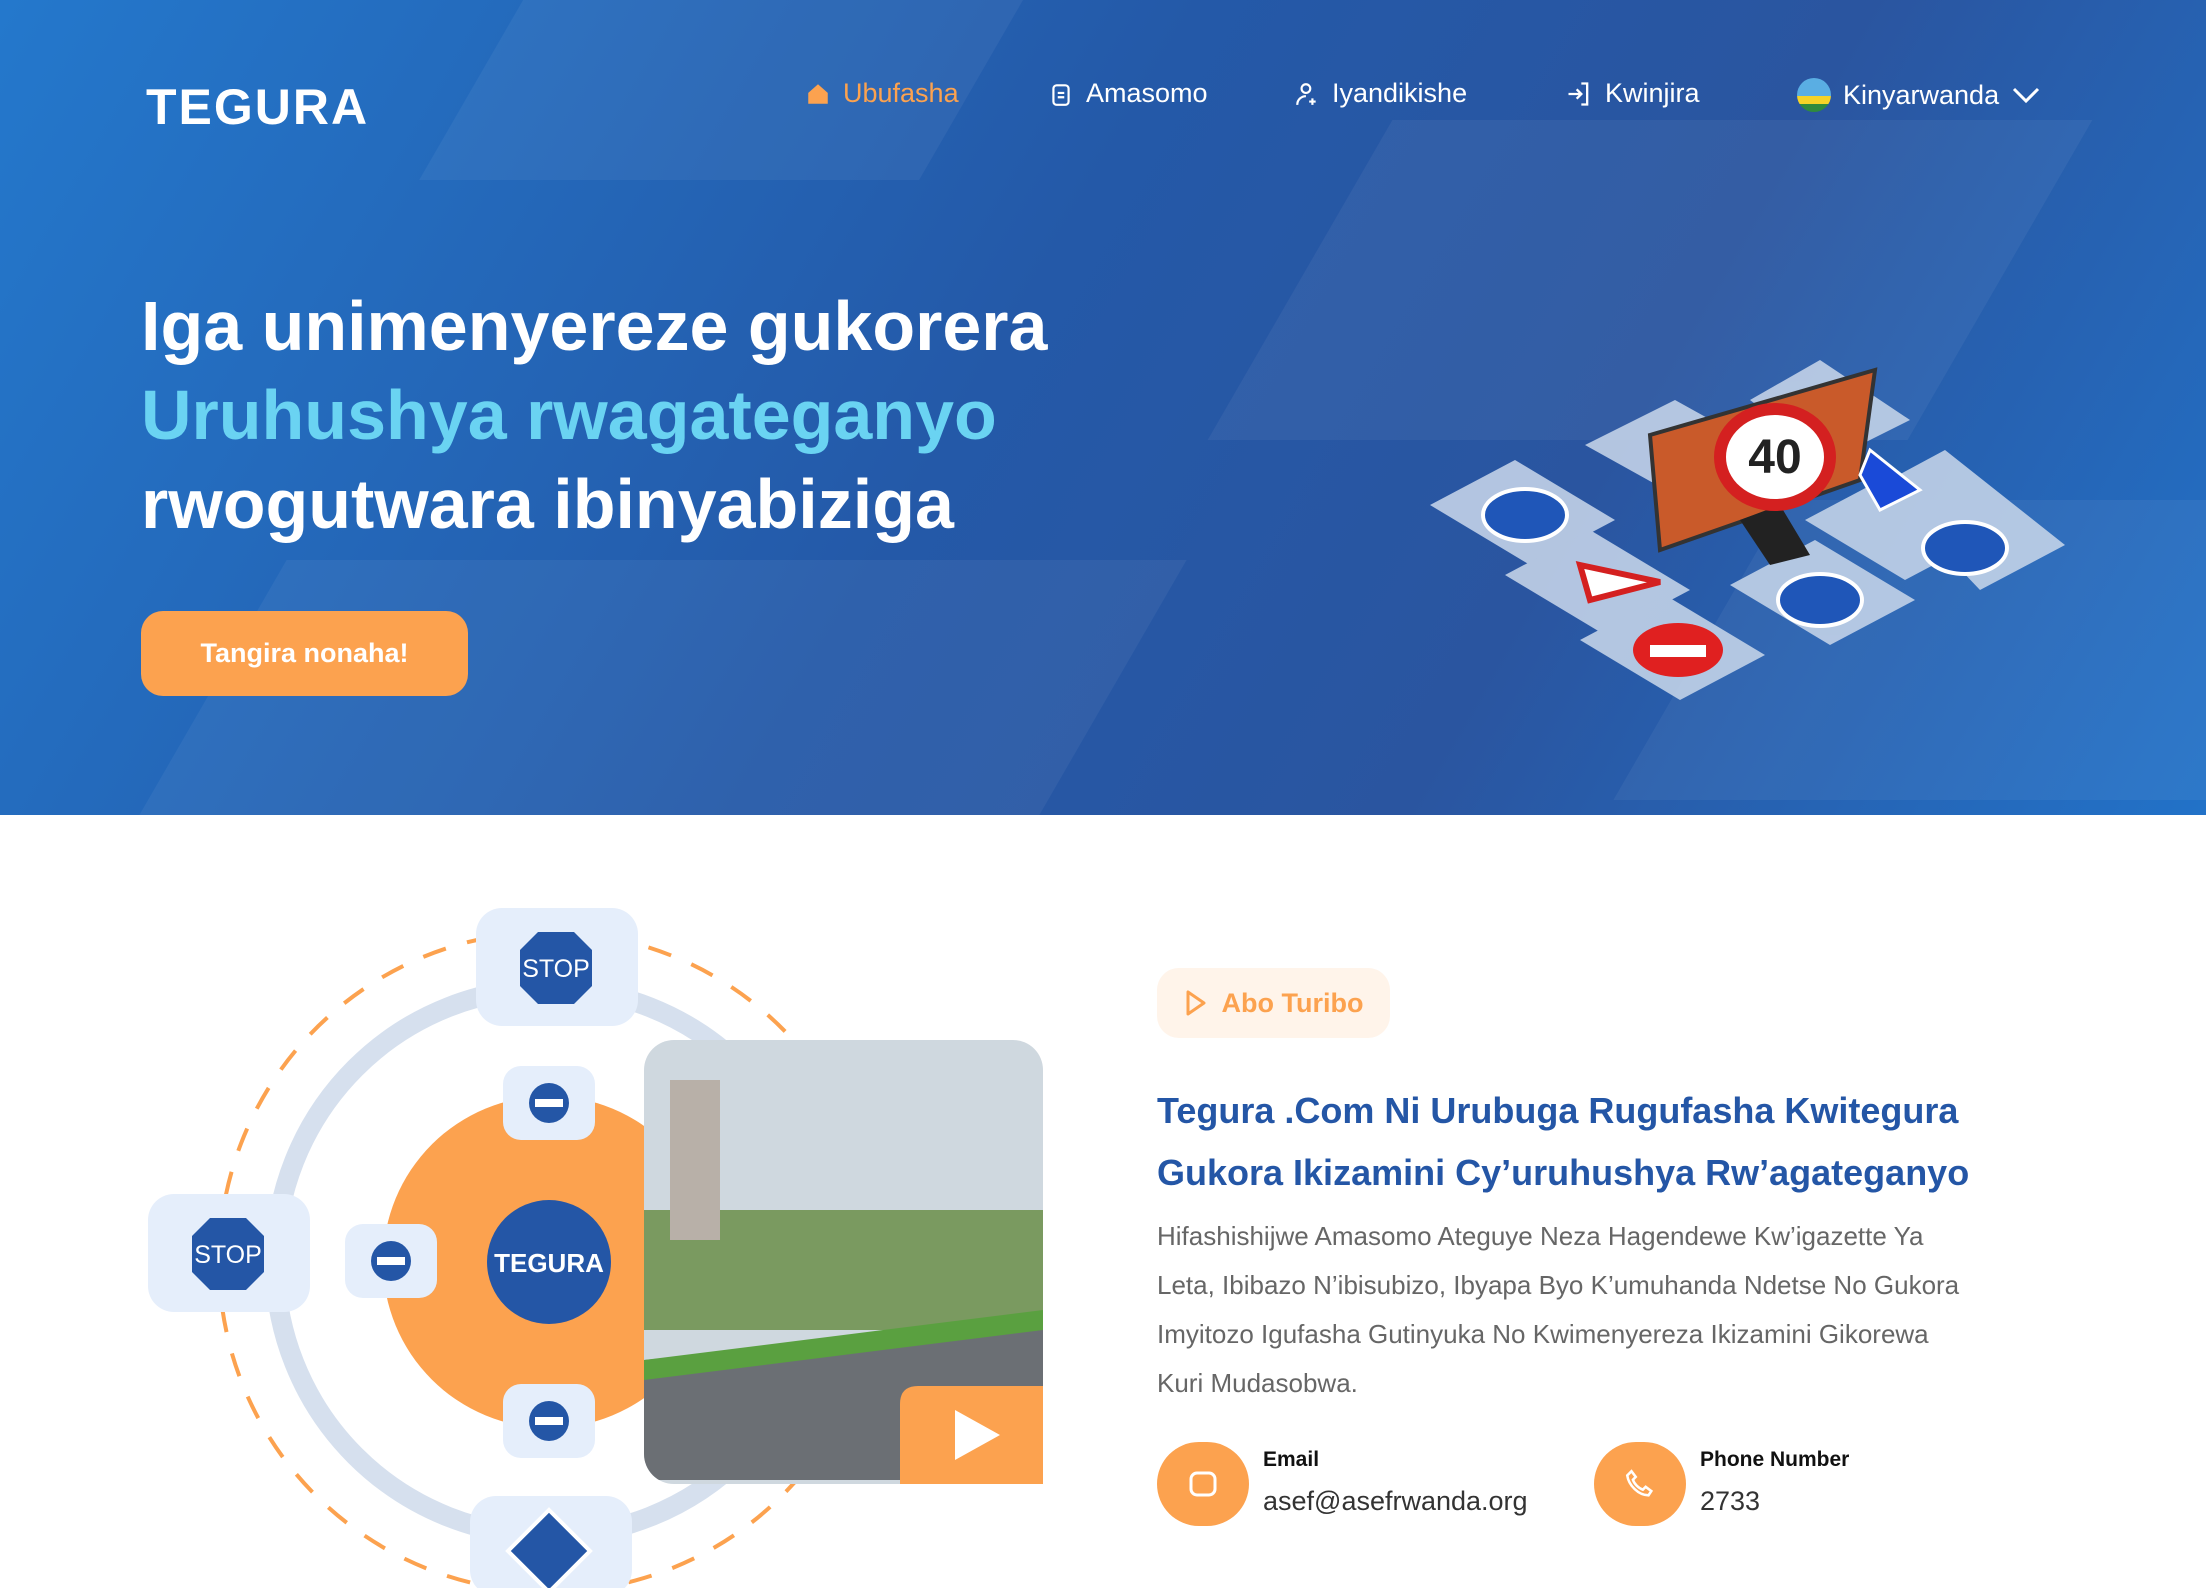 Image resolution: width=2206 pixels, height=1588 pixels. I want to click on rwanda-flag-icon, so click(1814, 95).